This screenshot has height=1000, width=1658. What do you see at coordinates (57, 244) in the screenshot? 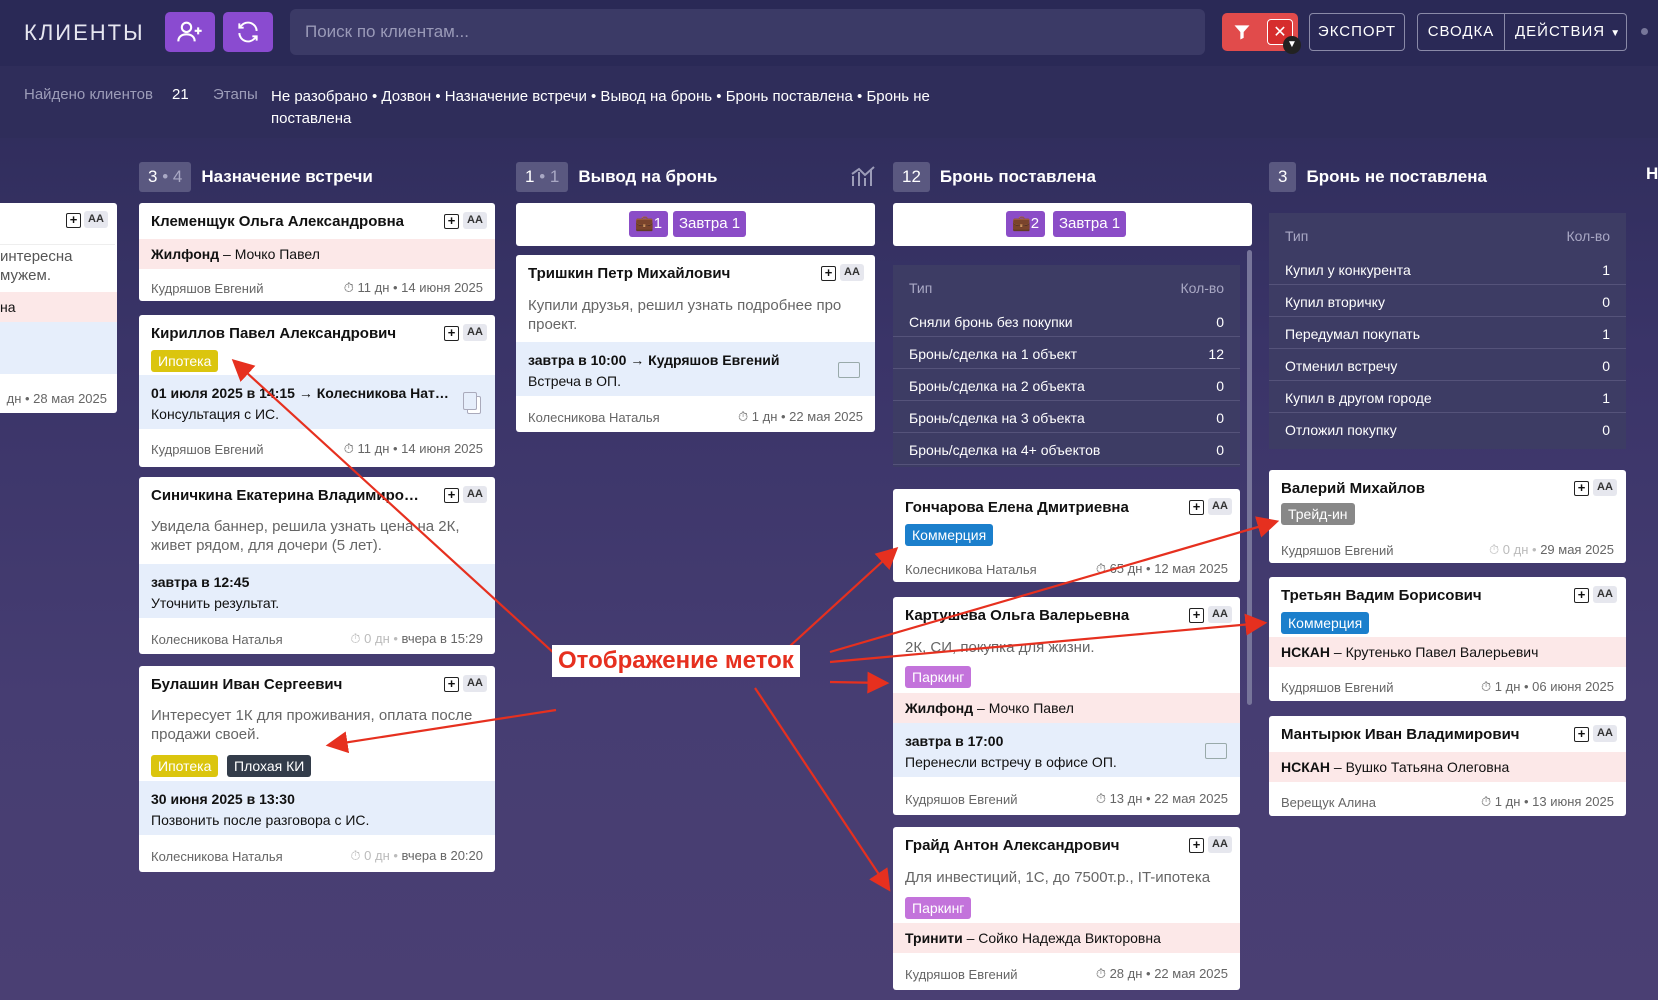
I see `divider` at bounding box center [57, 244].